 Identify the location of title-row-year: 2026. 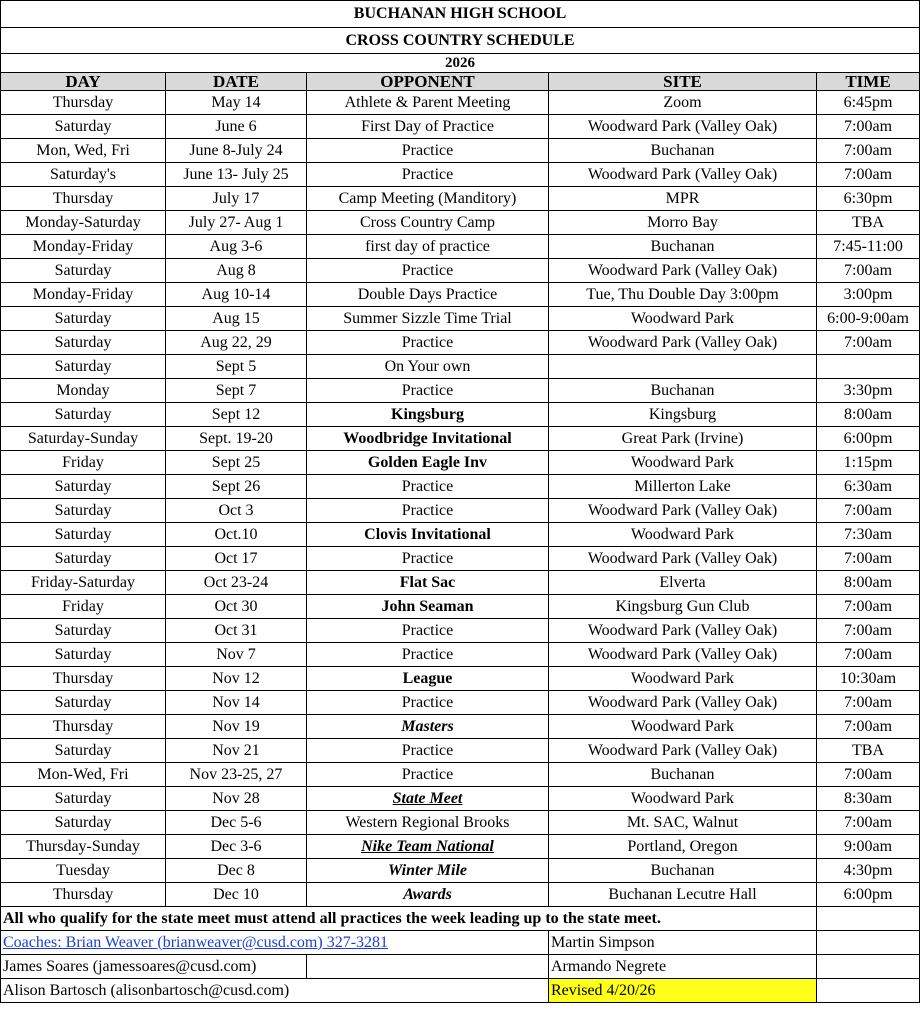
(460, 63).